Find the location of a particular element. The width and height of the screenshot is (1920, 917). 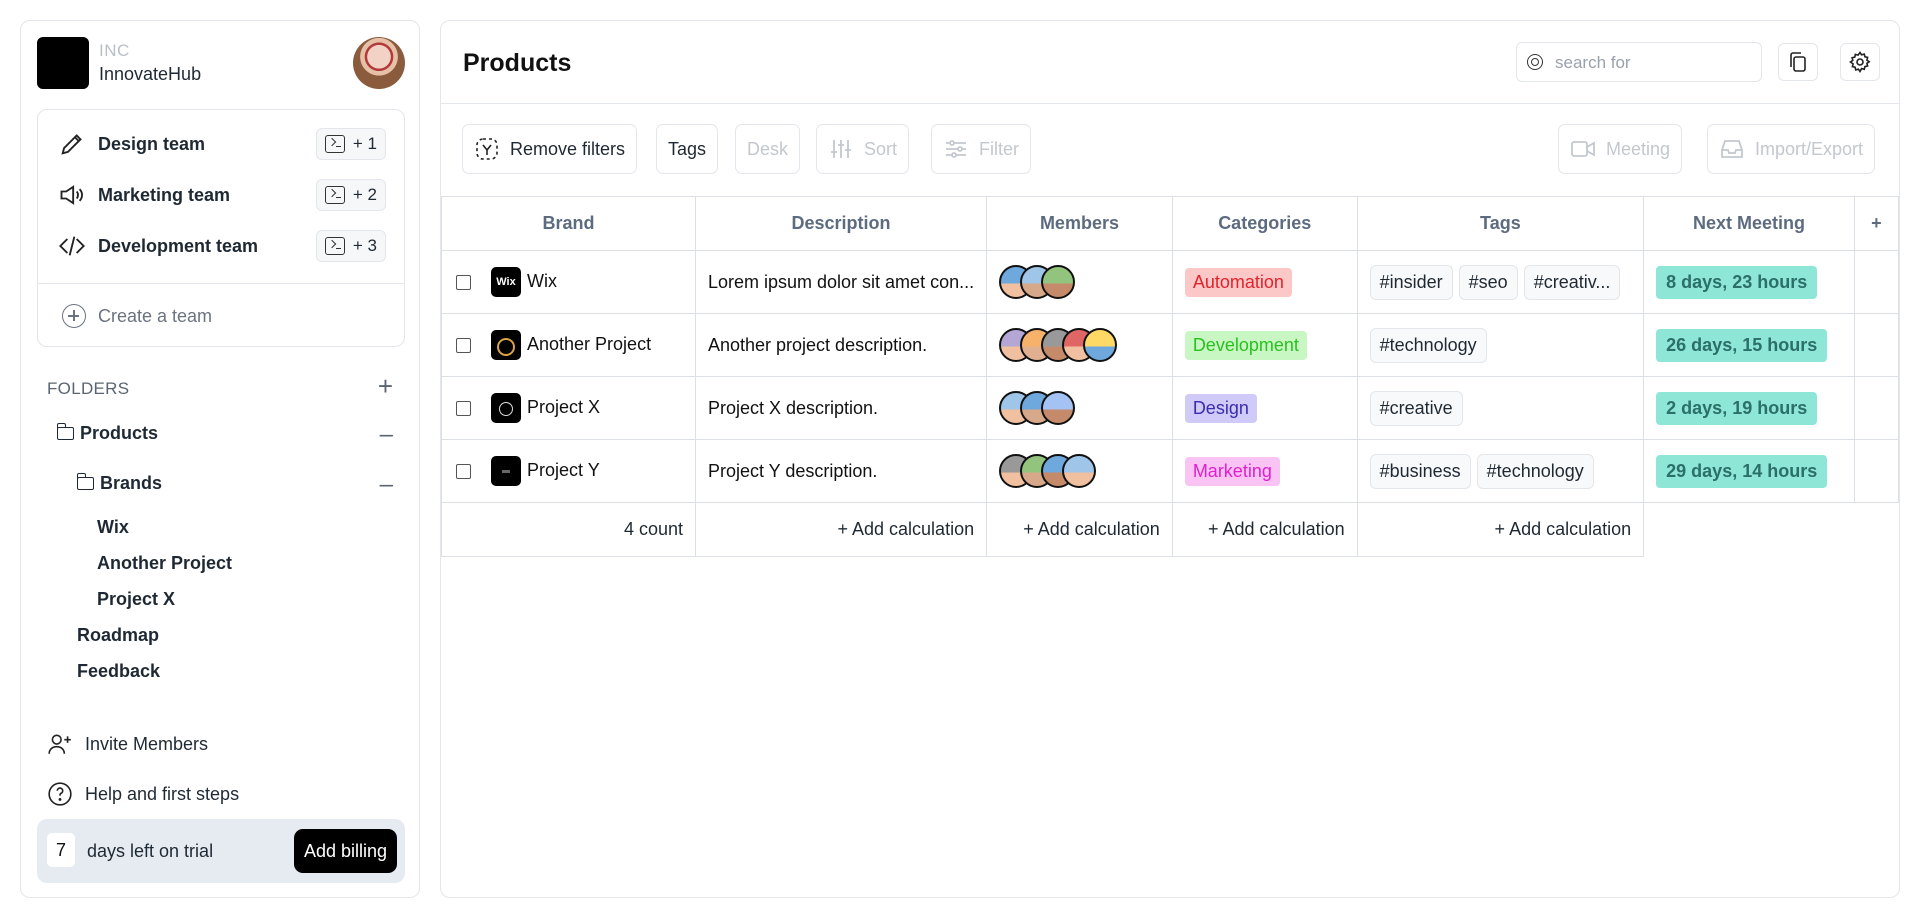

next-meeting-cell: 8 days, 23 hours is located at coordinates (1749, 282).